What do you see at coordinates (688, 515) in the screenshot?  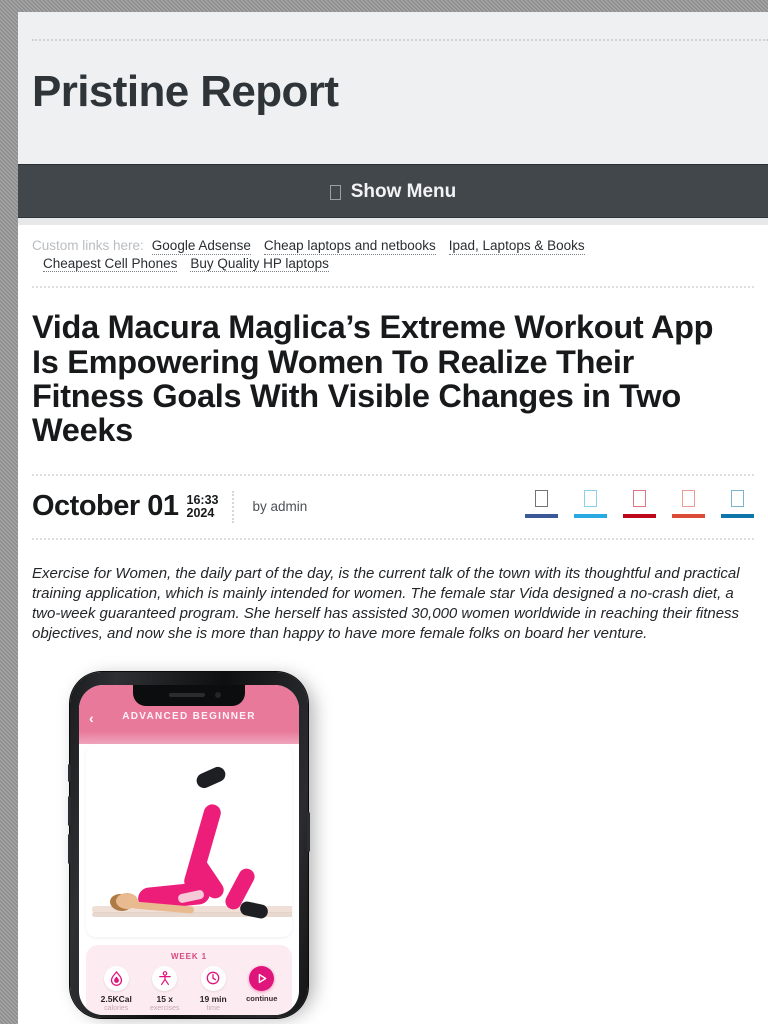 I see `googleplus-underline` at bounding box center [688, 515].